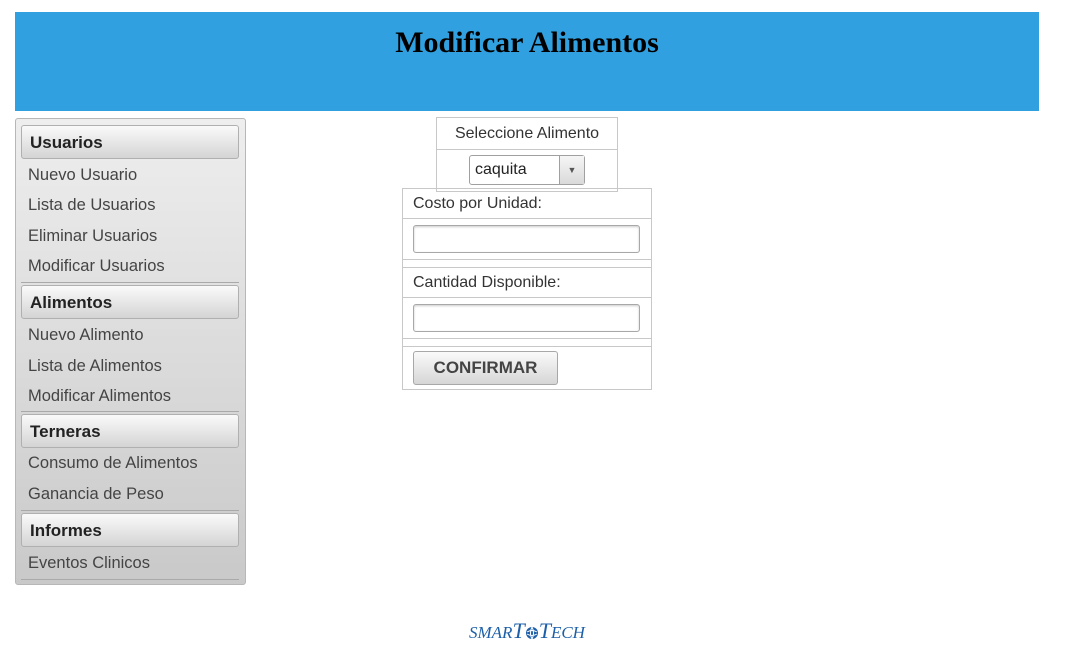 The height and width of the screenshot is (663, 1074). Describe the element at coordinates (82, 175) in the screenshot. I see `sidebar-item-nuevo-usuario: Nuevo Usuario` at that location.